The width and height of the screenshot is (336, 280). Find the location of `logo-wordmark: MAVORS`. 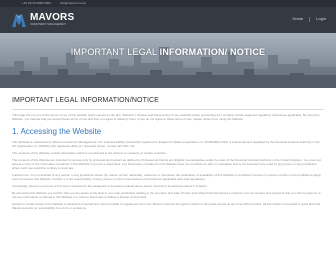

logo-wordmark: MAVORS is located at coordinates (52, 17).